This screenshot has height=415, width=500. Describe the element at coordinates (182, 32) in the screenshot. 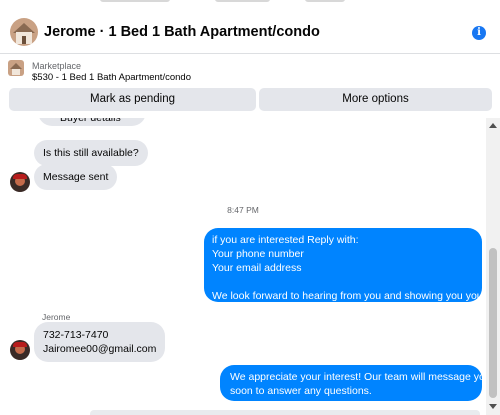

I see `chat-title: Jerome · 1 Bed 1 Bath Apartment/condo` at that location.